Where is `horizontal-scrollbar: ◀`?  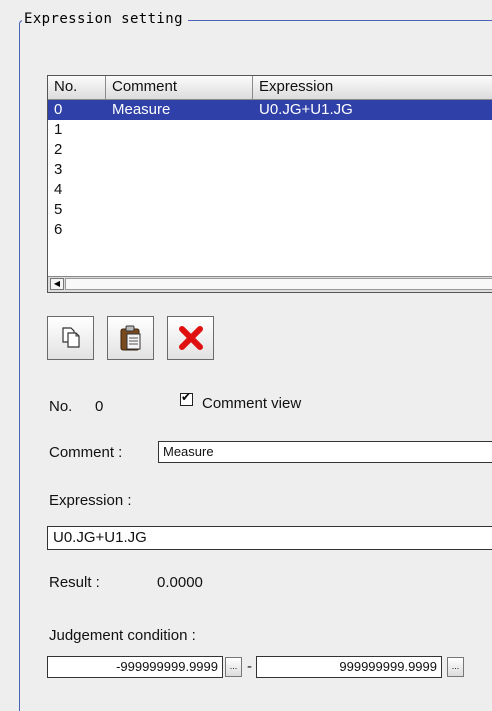 horizontal-scrollbar: ◀ is located at coordinates (270, 284).